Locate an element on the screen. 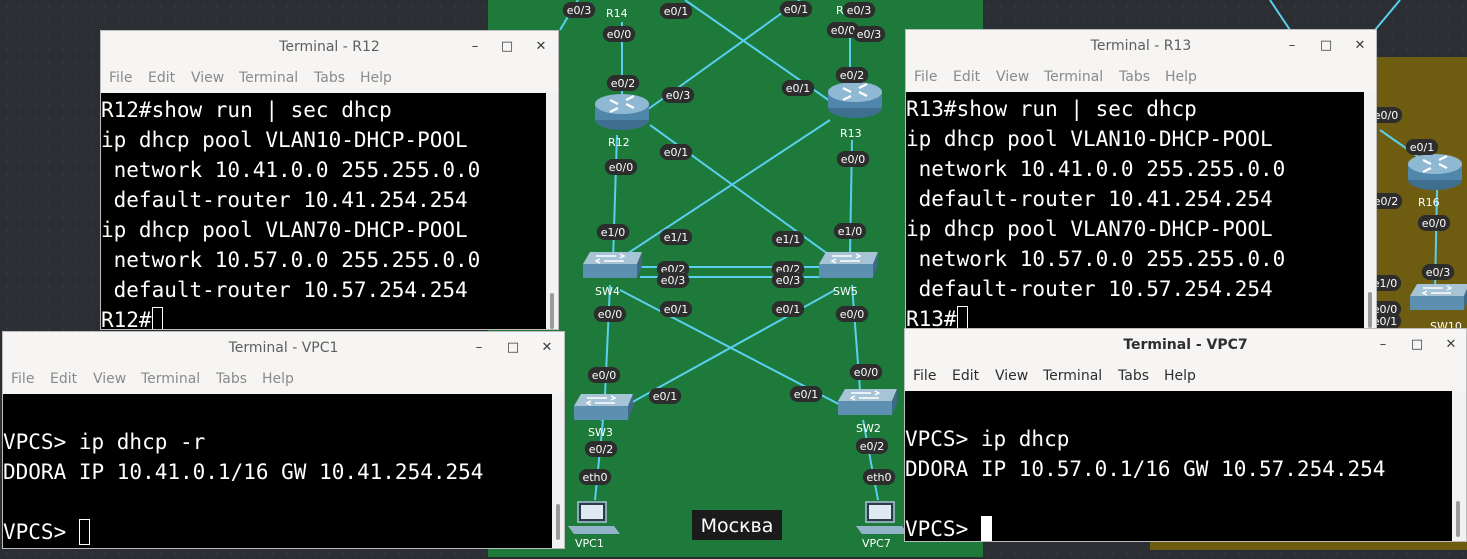 The height and width of the screenshot is (559, 1467). window-title: Terminal - R12 is located at coordinates (329, 47).